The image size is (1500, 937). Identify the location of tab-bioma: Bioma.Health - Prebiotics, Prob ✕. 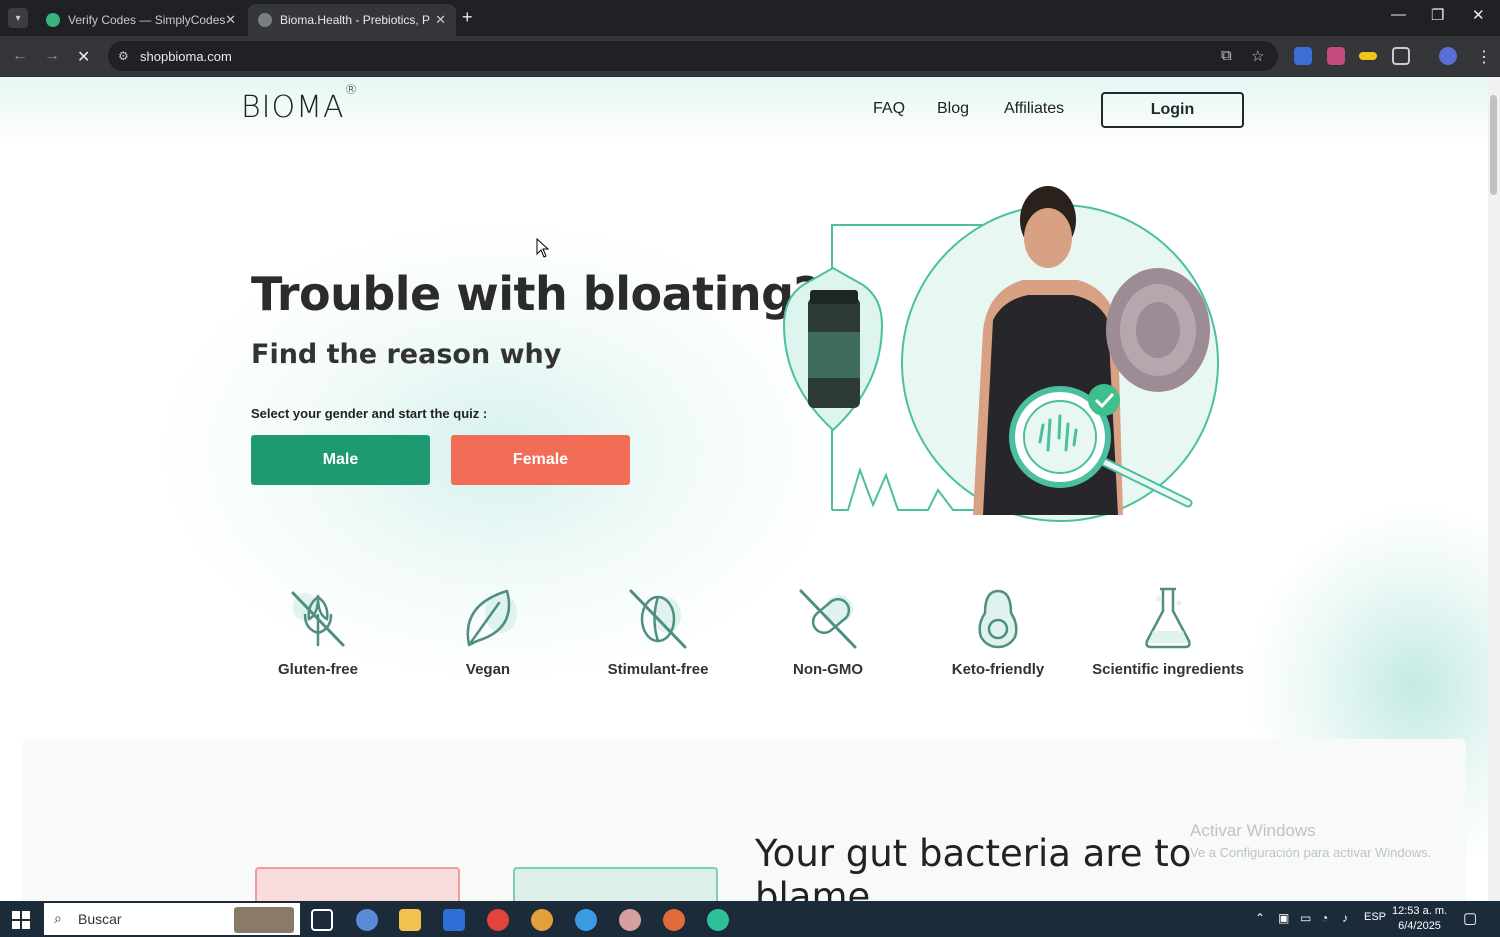
(352, 20).